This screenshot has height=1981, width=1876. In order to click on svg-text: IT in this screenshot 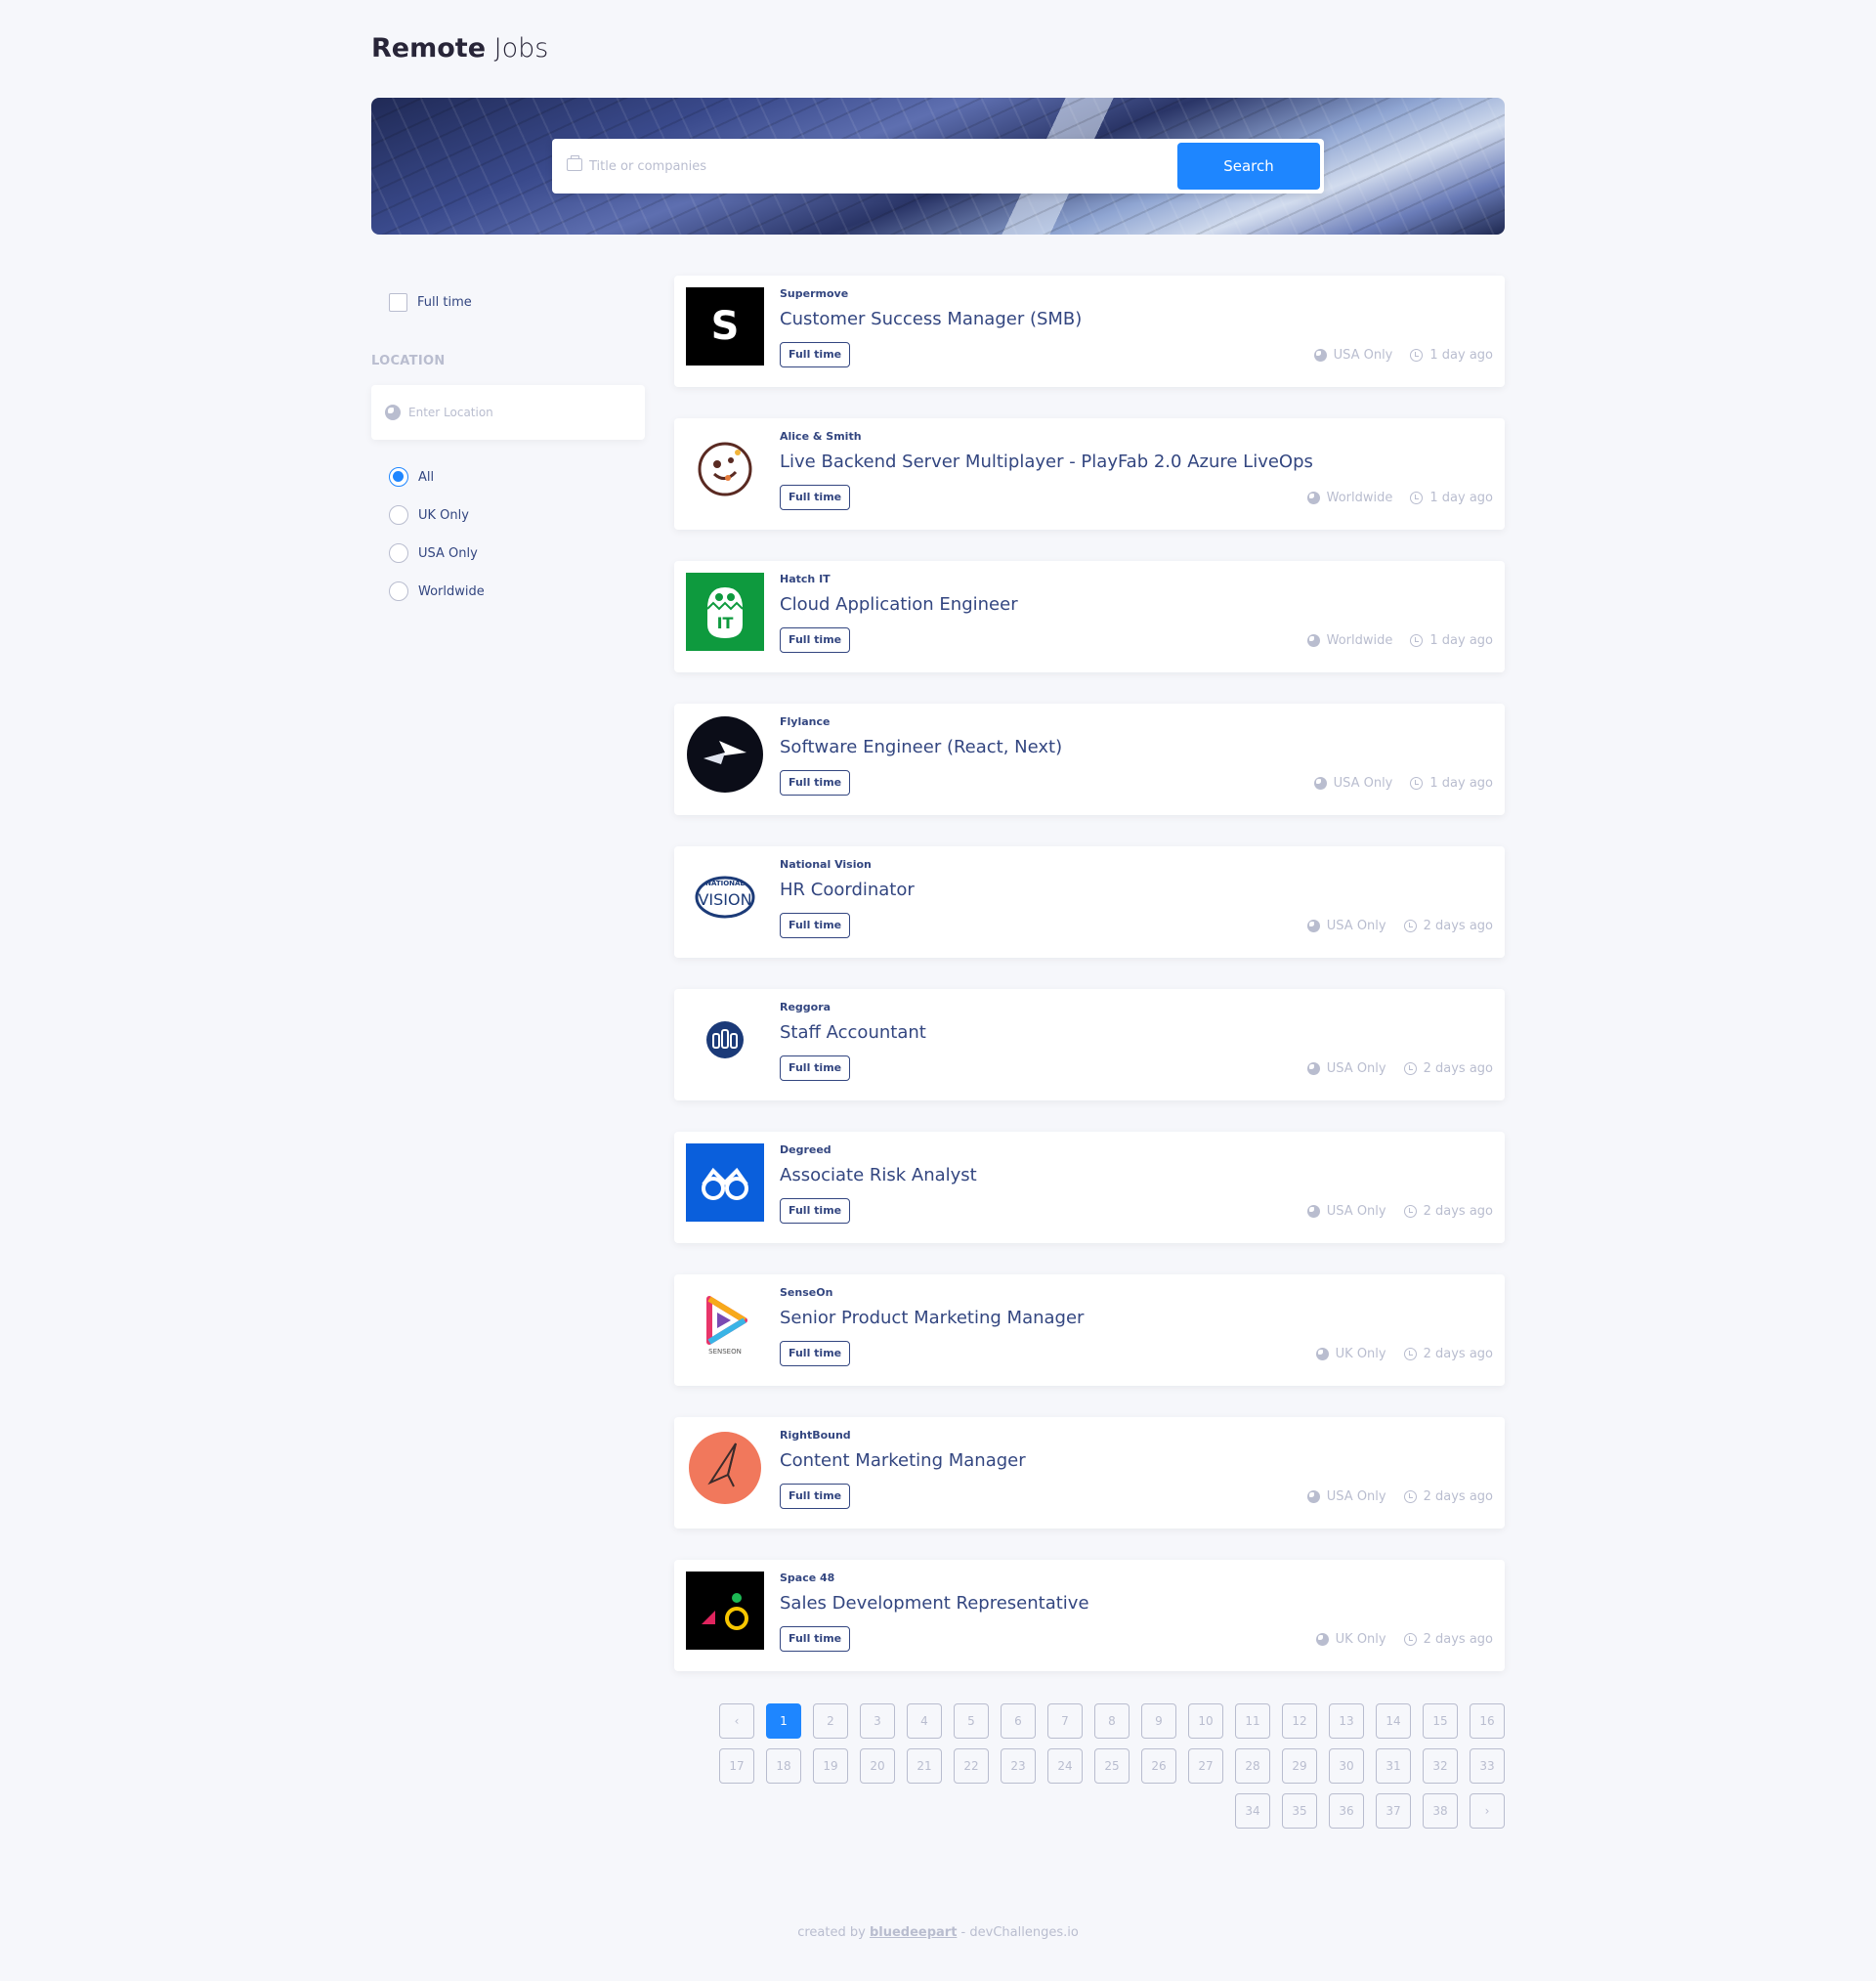, I will do `click(725, 623)`.